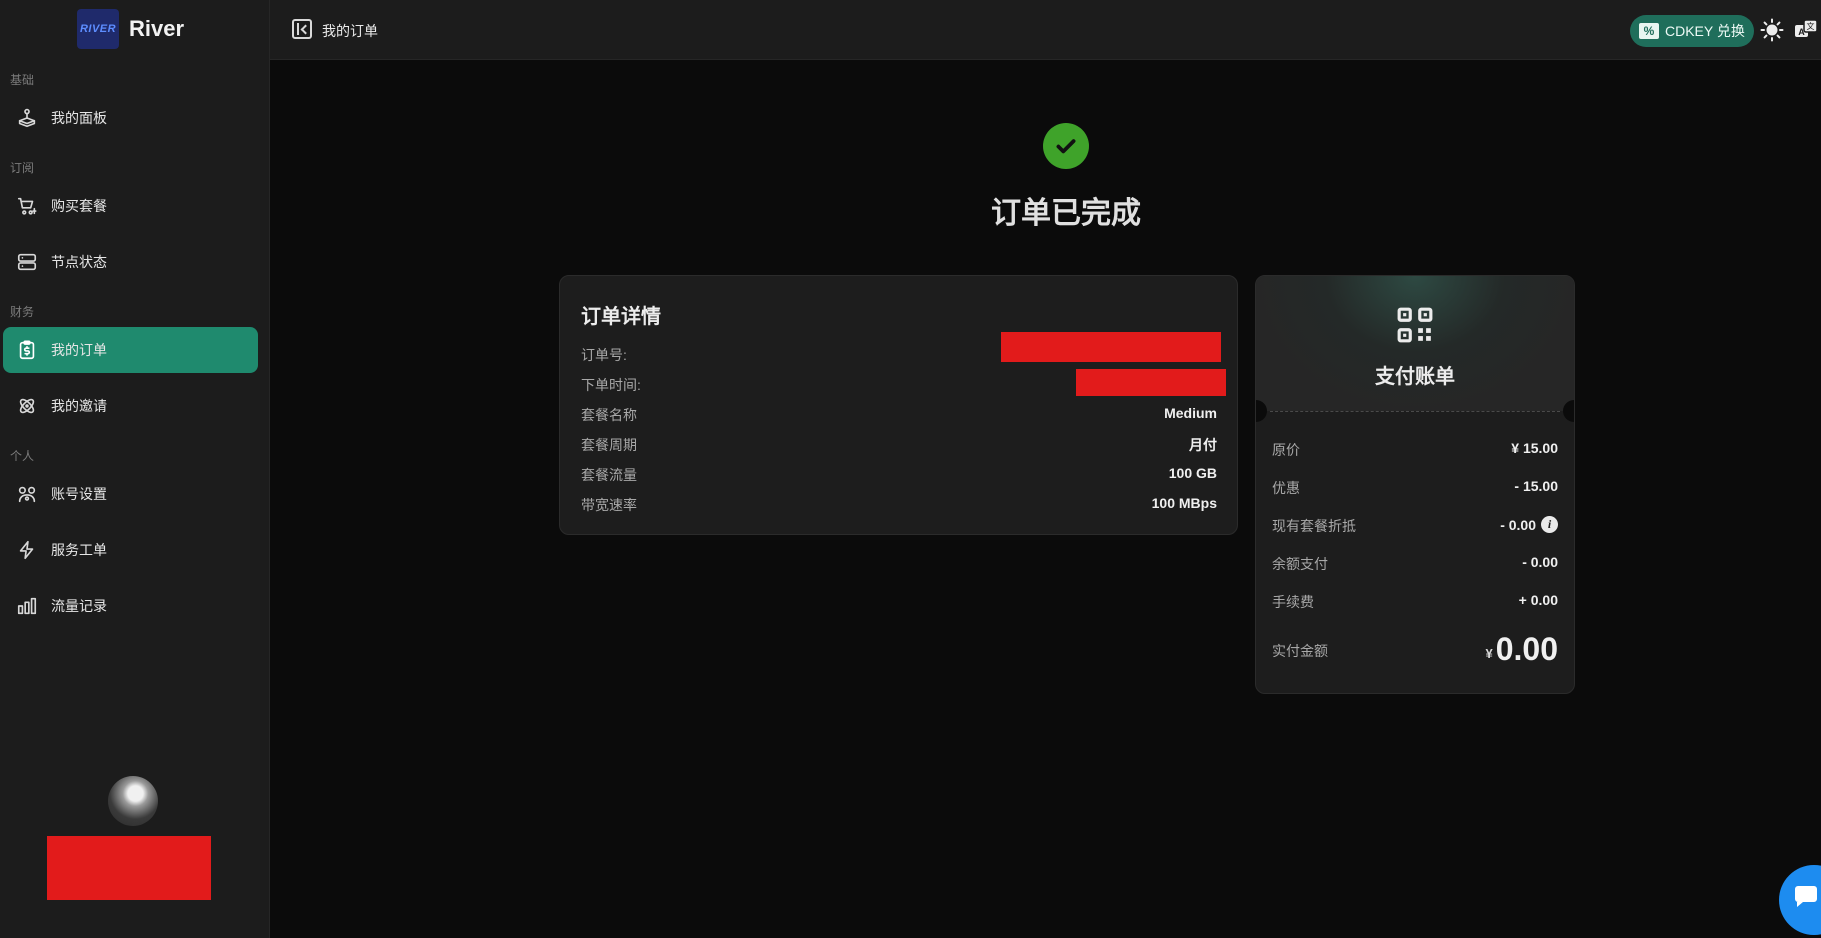 The height and width of the screenshot is (938, 1821). I want to click on redacted-username, so click(129, 868).